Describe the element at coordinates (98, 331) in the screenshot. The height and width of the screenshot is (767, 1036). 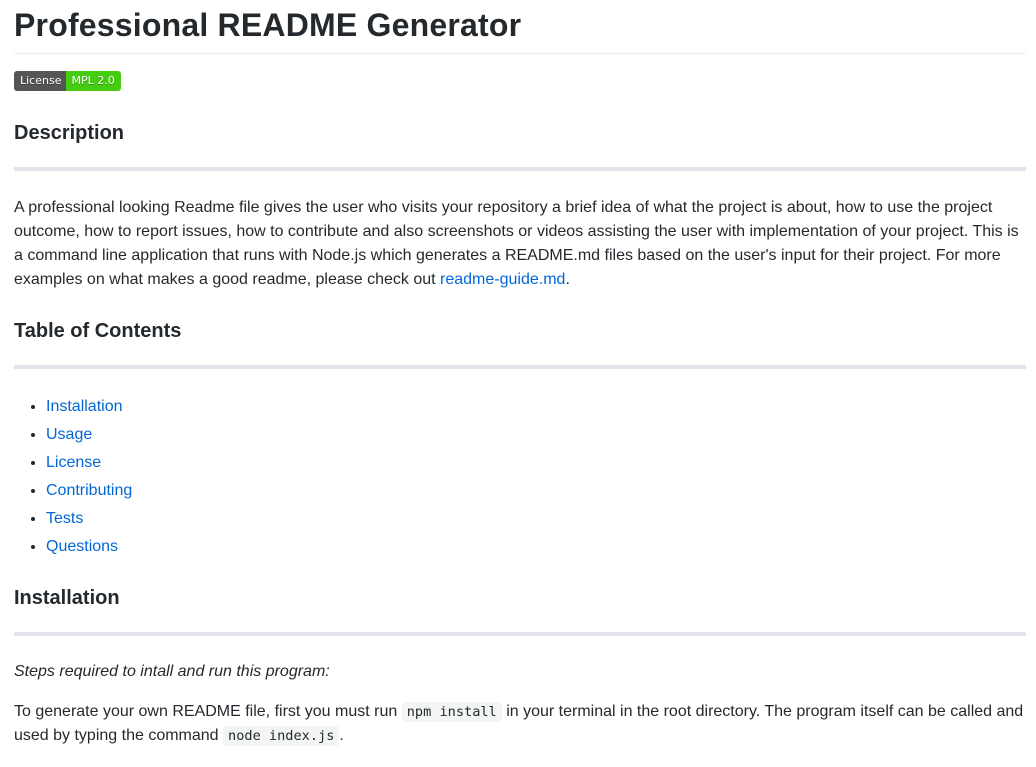
I see `toc-heading: Table of Contents` at that location.